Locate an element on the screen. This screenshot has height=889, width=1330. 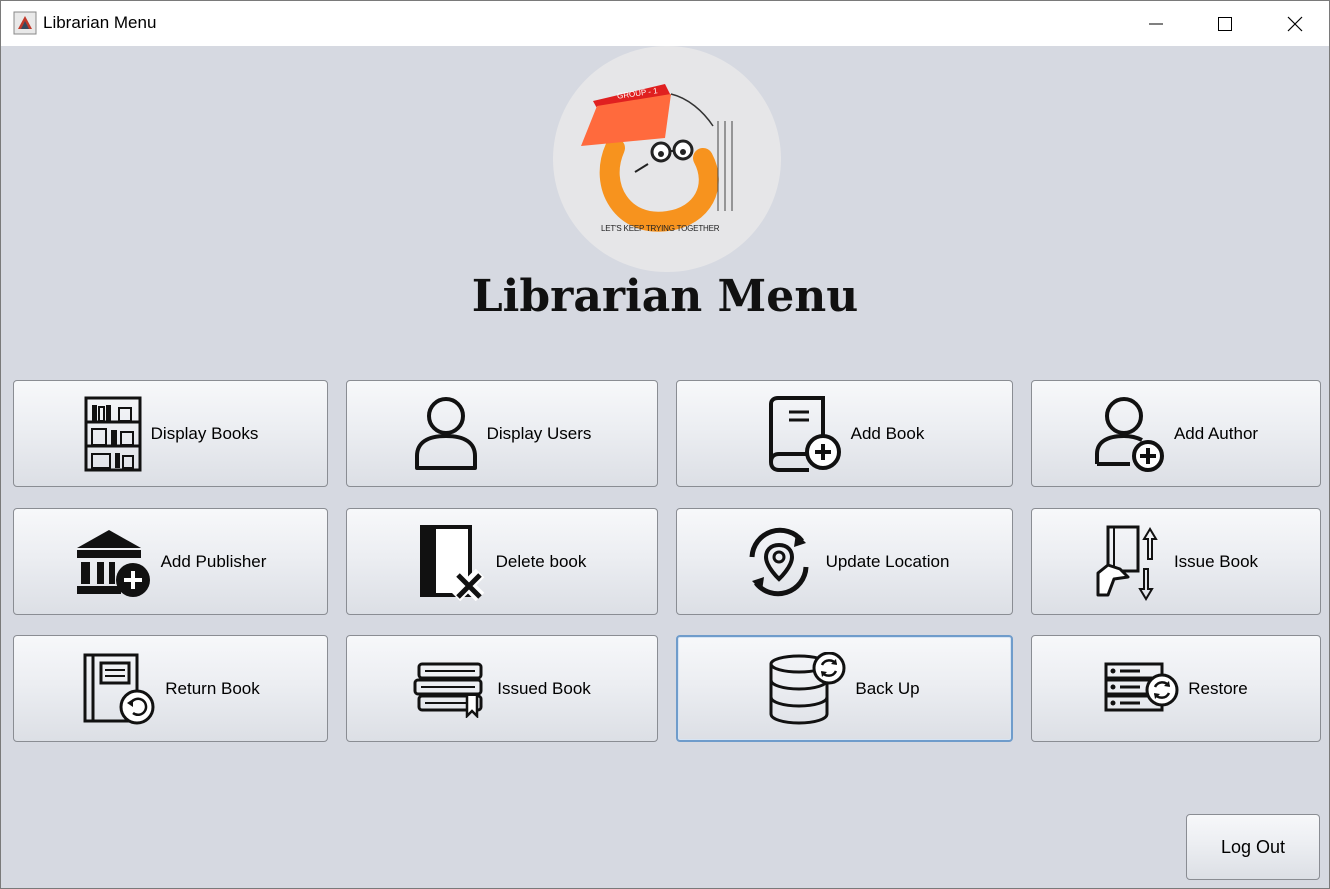
maximize-button is located at coordinates (1225, 23).